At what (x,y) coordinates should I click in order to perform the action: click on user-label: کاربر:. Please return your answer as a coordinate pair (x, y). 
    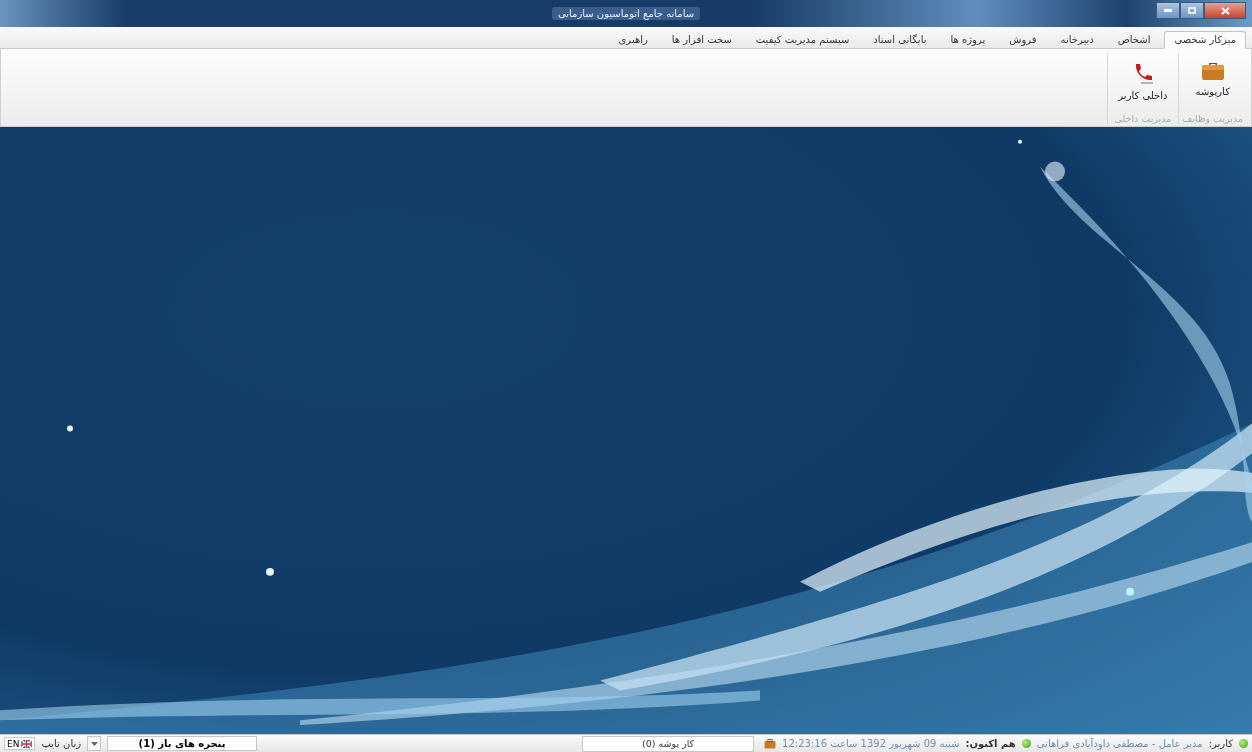
    Looking at the image, I should click on (1220, 743).